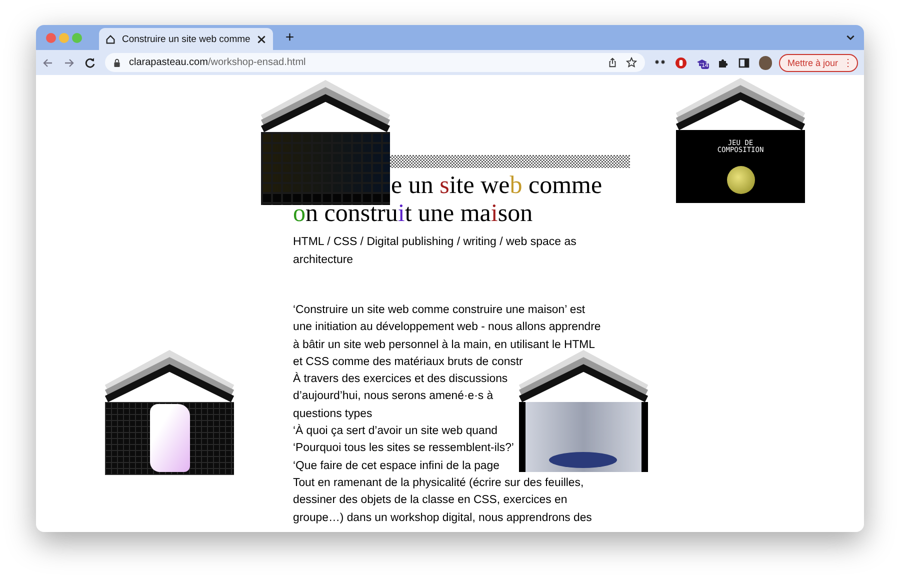 Image resolution: width=900 pixels, height=581 pixels. What do you see at coordinates (435, 251) in the screenshot?
I see `page-subtitle: HTML / CSS / Digital publishing / writing / web space as architecture` at bounding box center [435, 251].